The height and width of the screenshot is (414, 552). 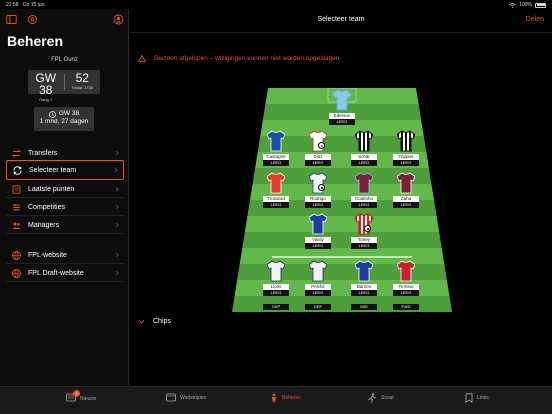 I want to click on sidebar-item-latest-points: Laatste punten, so click(x=65, y=189).